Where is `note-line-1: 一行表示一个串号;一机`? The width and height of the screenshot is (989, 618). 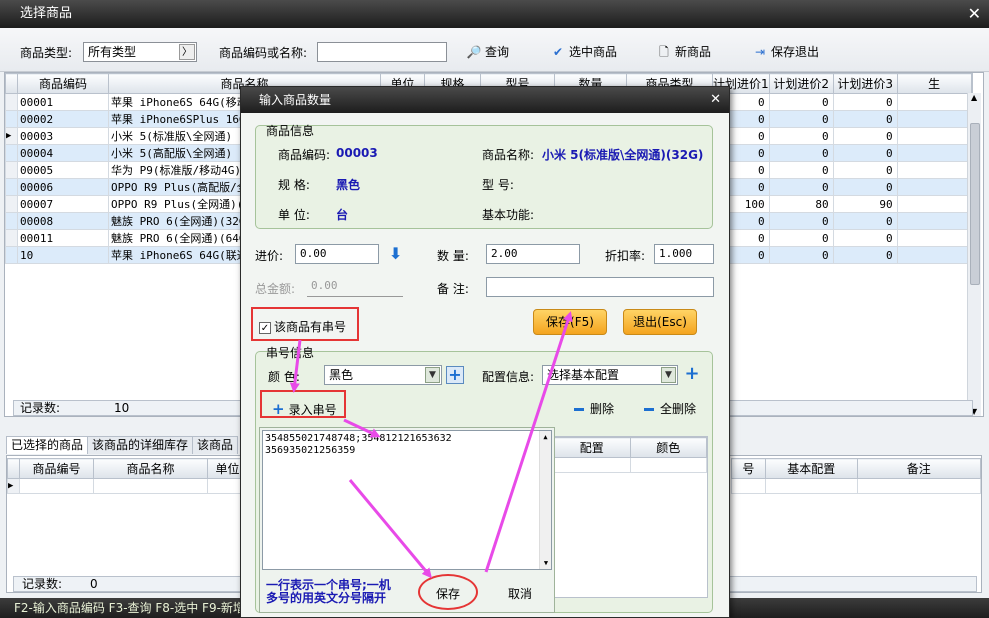
note-line-1: 一行表示一个串号;一机 is located at coordinates (328, 585).